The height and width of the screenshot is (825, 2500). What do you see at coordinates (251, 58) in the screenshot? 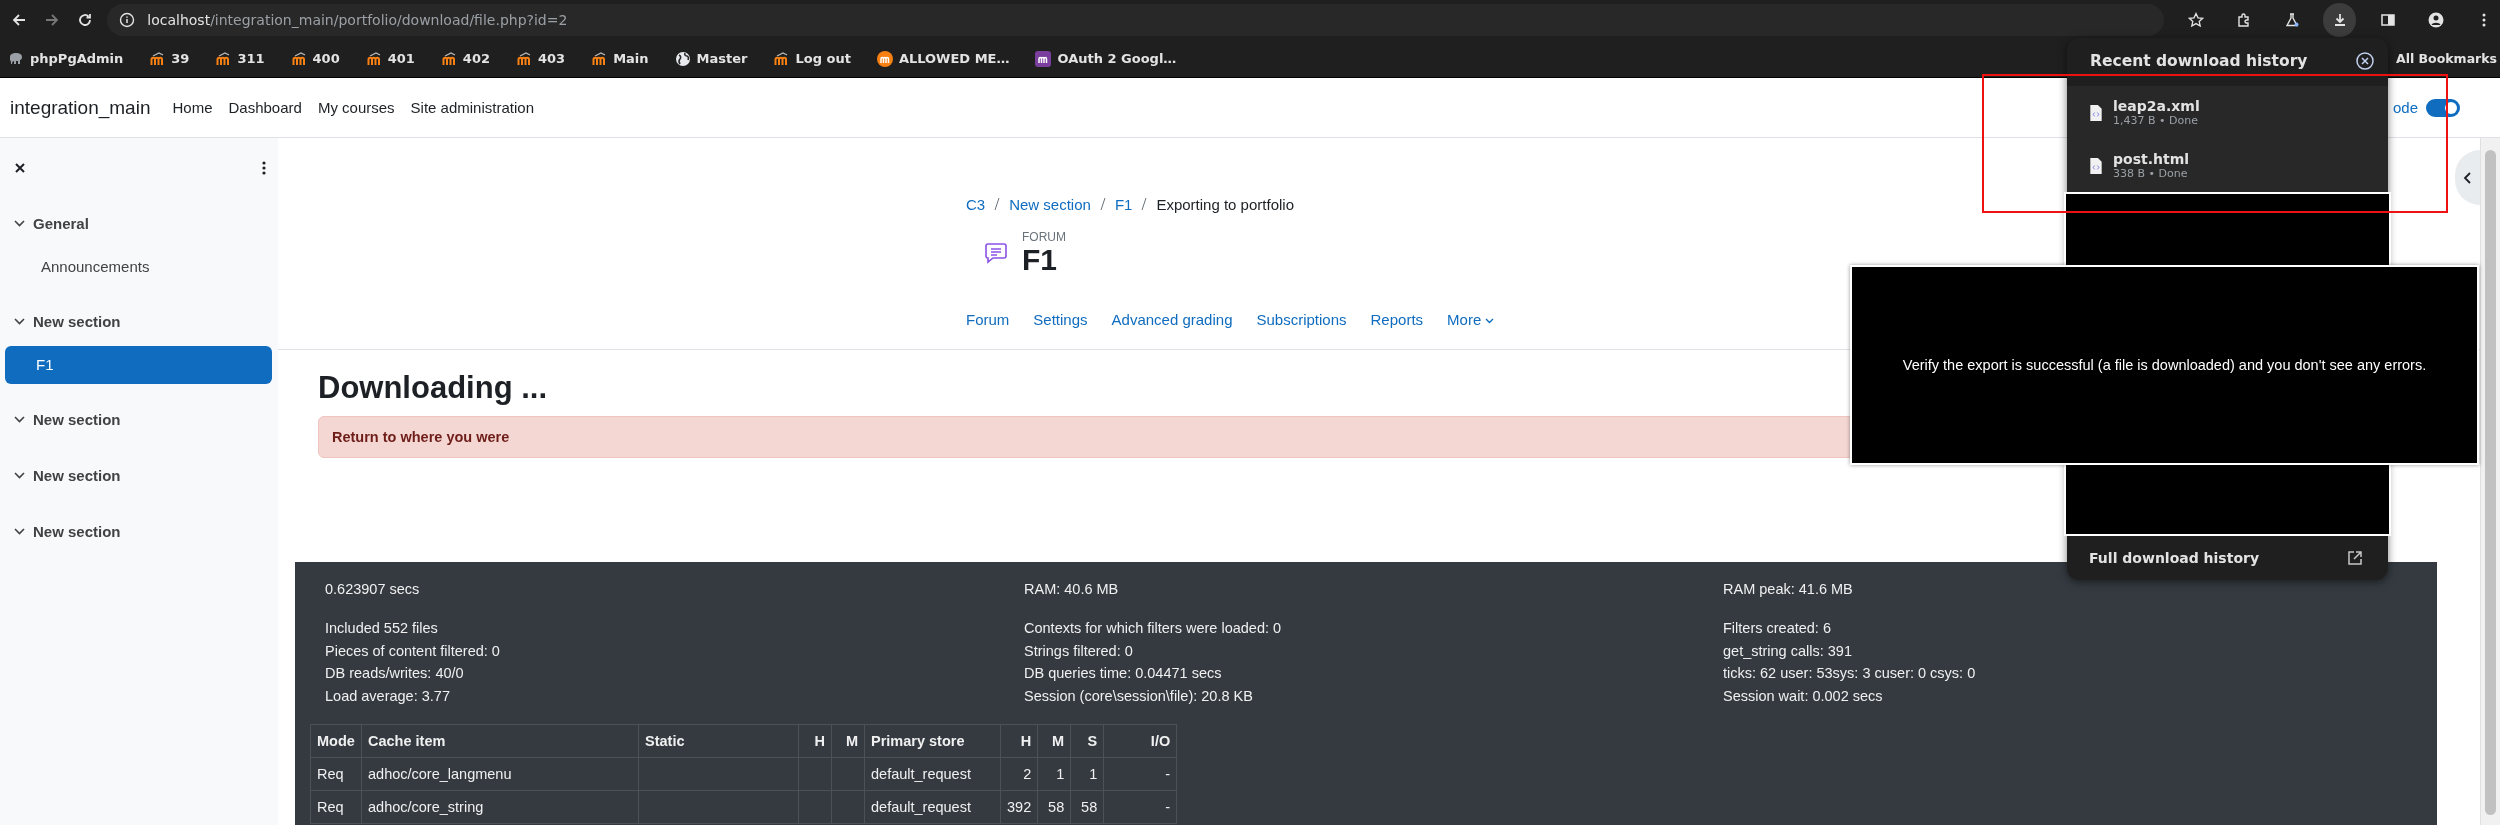
I see `bookmark-link: 311` at bounding box center [251, 58].